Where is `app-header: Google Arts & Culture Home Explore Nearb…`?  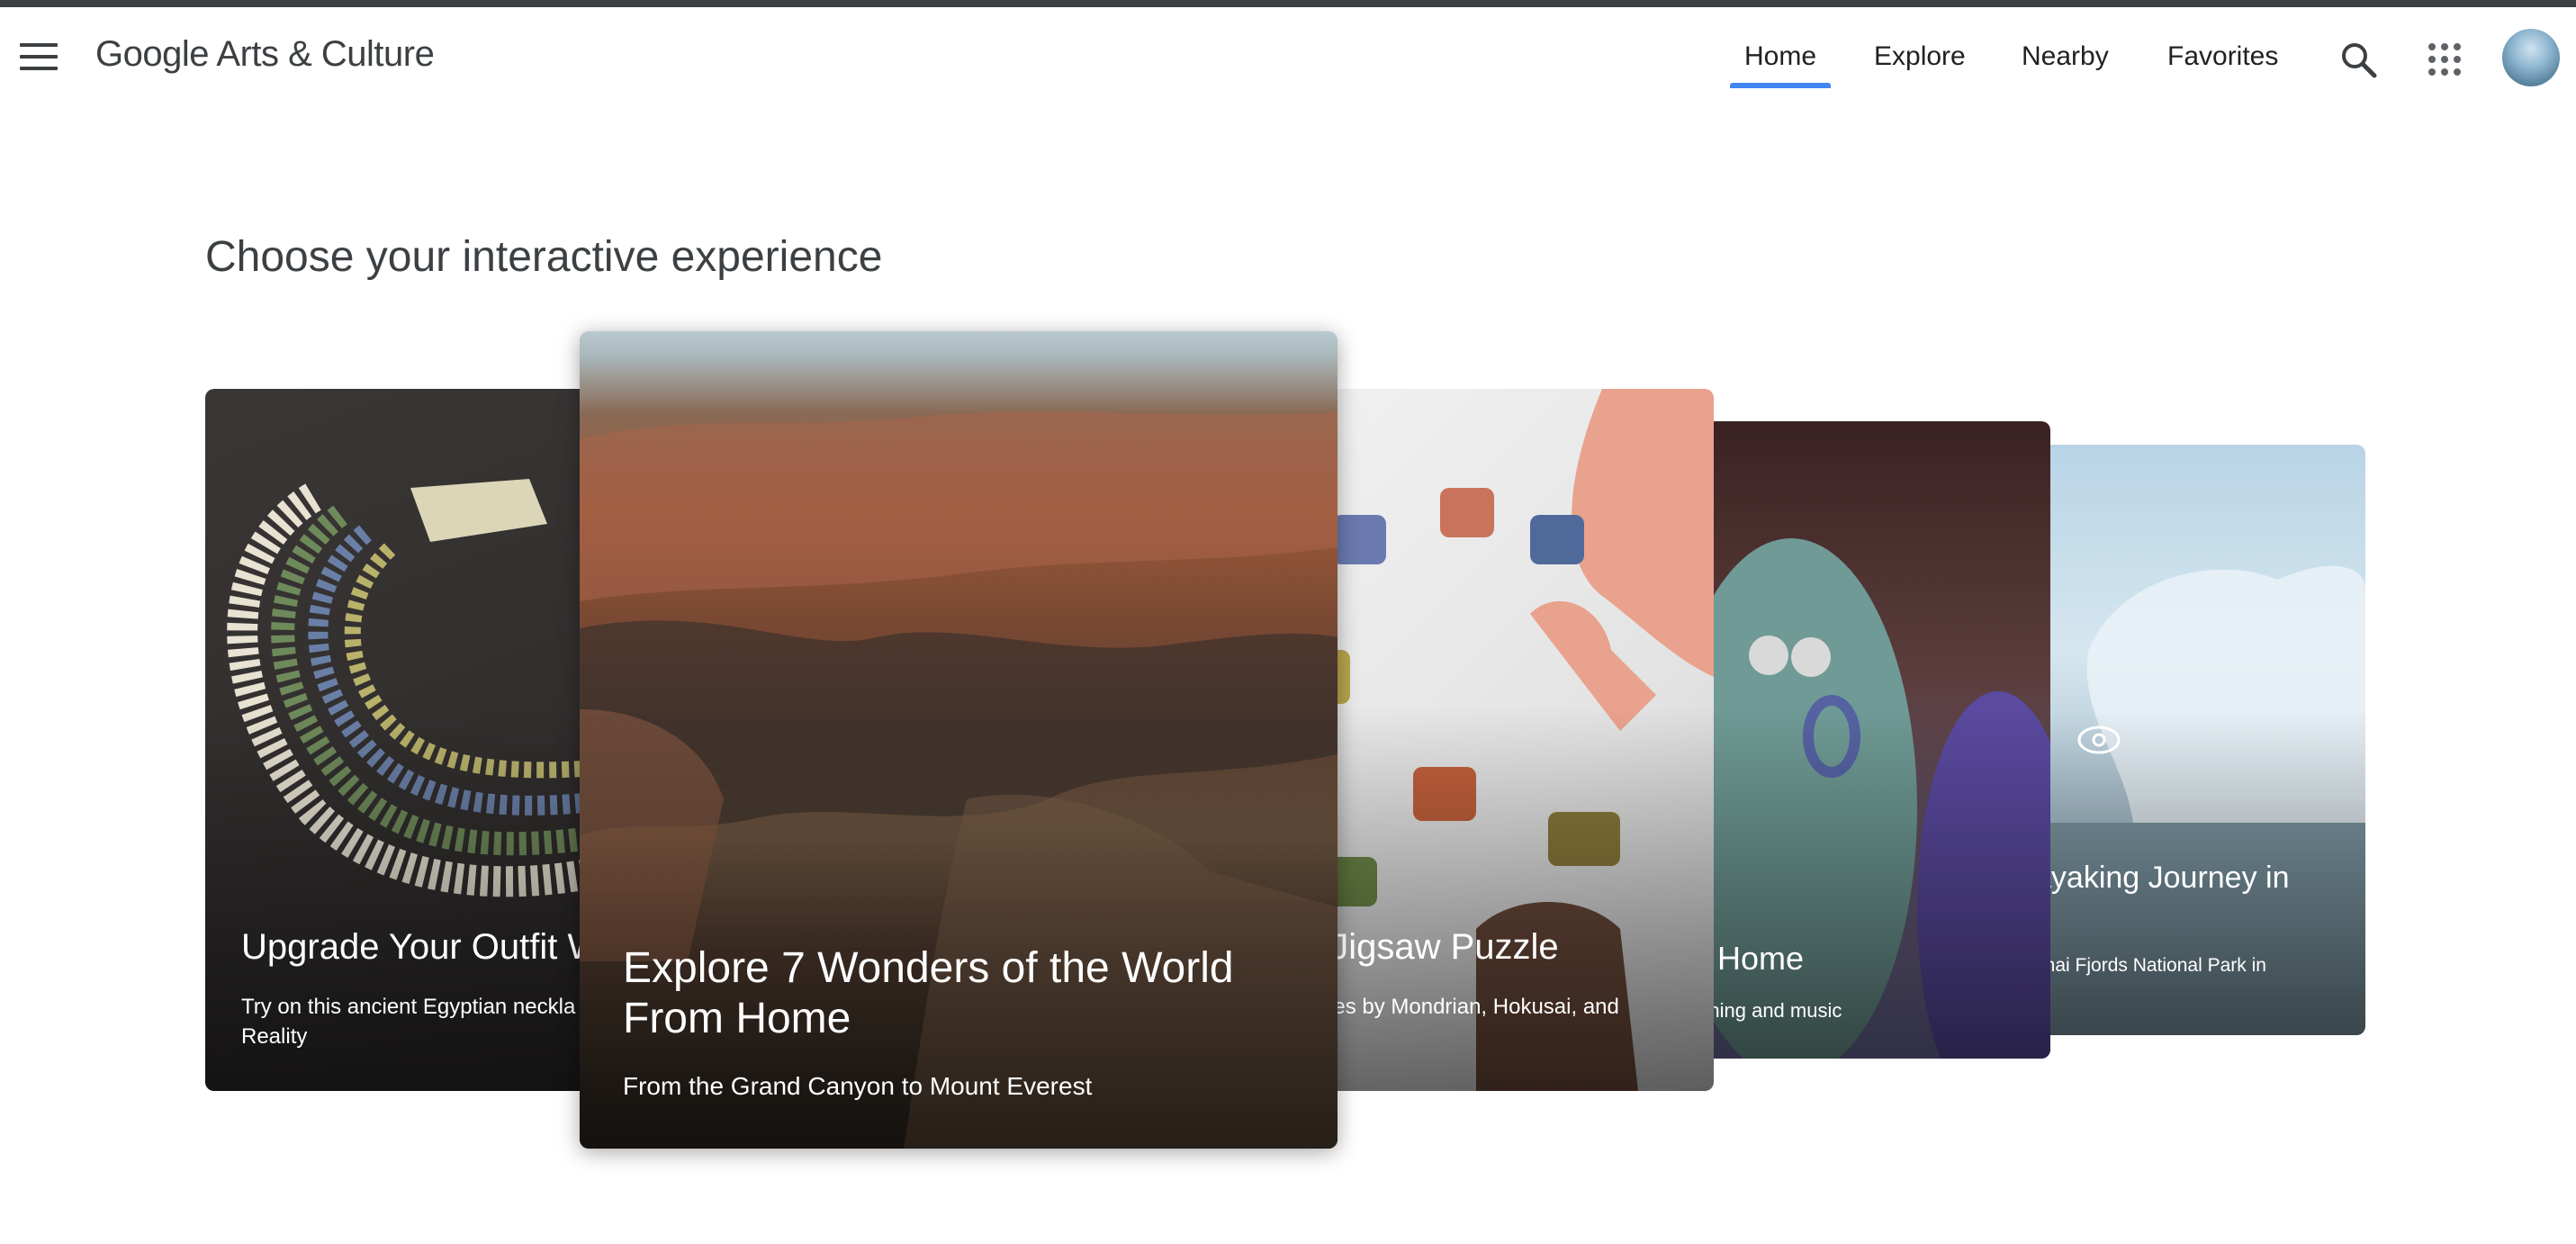 app-header: Google Arts & Culture Home Explore Nearb… is located at coordinates (1288, 57).